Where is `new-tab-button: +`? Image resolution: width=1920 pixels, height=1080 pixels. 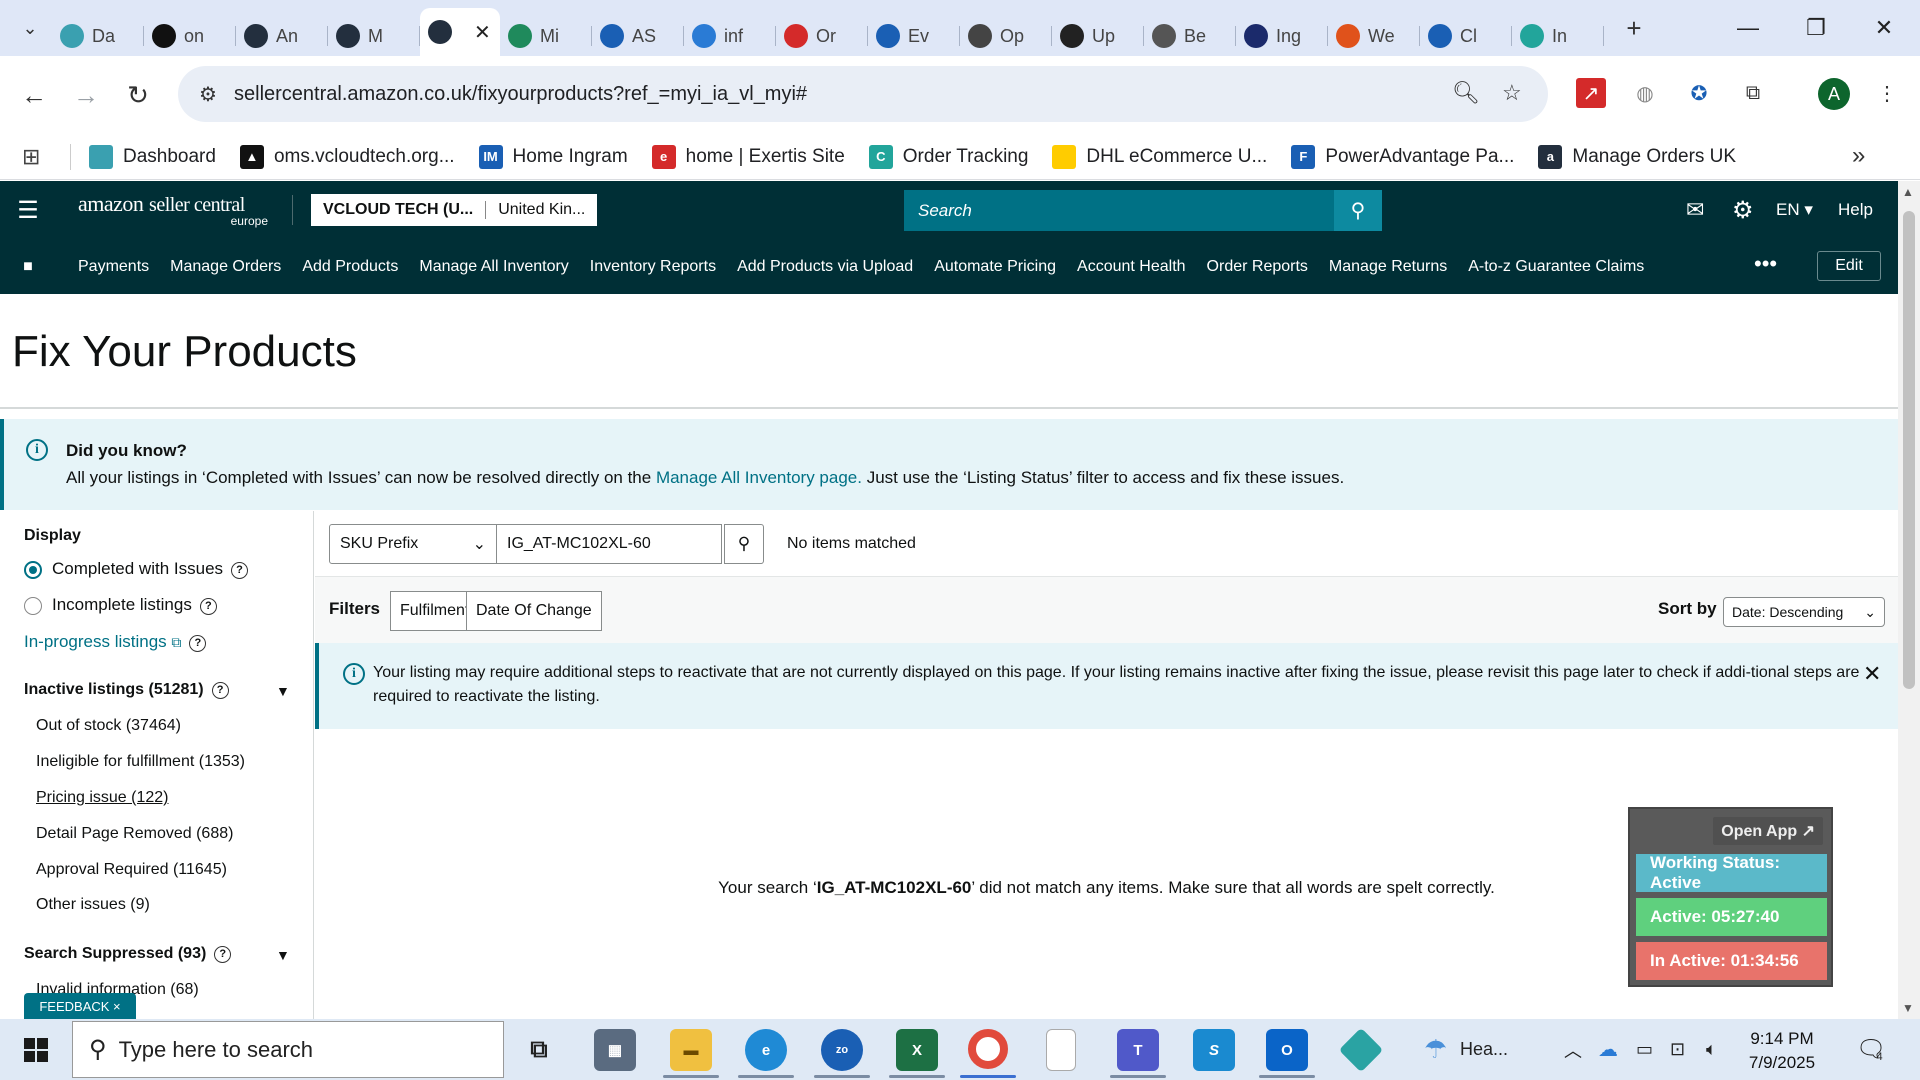 new-tab-button: + is located at coordinates (1634, 28).